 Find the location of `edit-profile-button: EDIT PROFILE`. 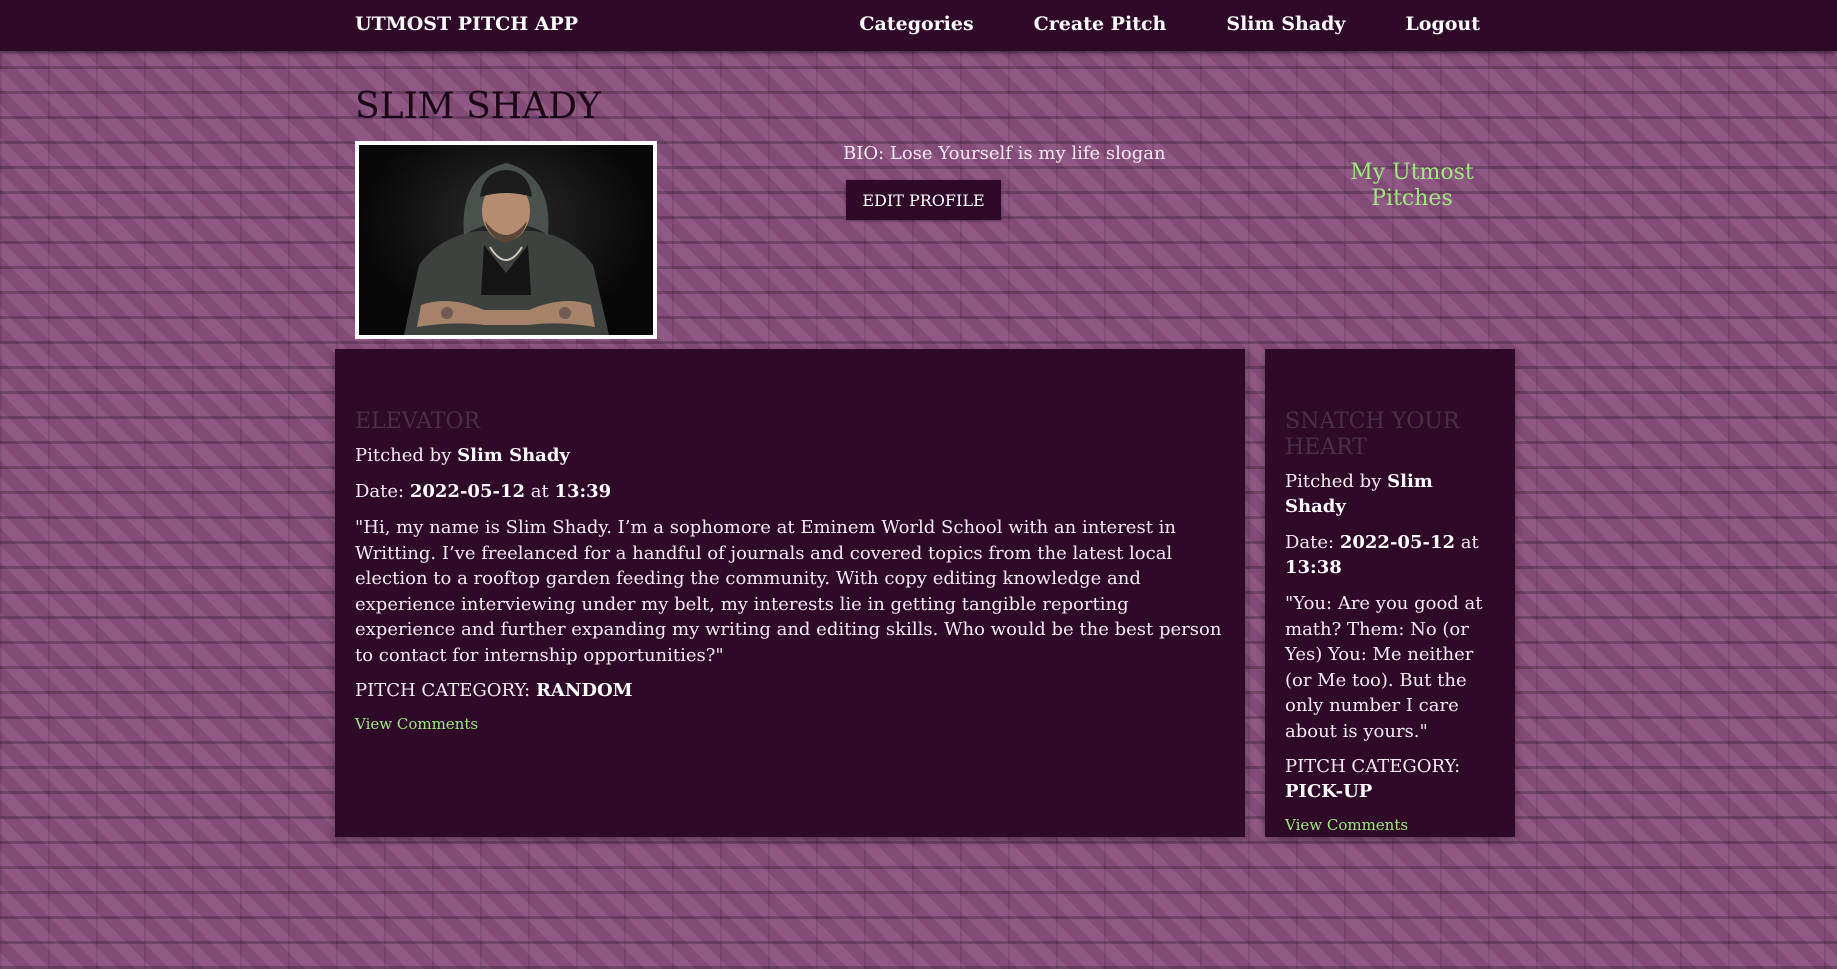

edit-profile-button: EDIT PROFILE is located at coordinates (923, 200).